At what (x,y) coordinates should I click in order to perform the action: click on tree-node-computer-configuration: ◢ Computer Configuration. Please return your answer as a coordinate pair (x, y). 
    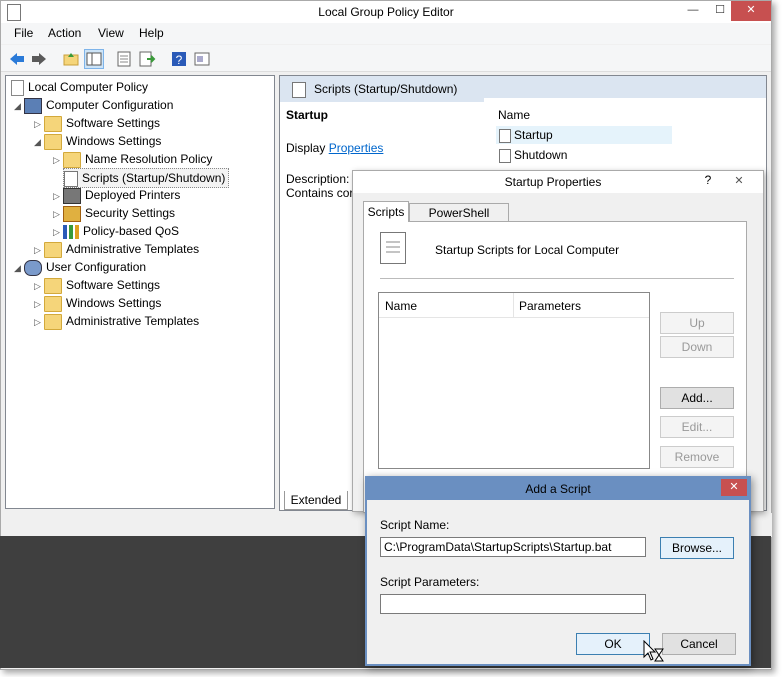
    Looking at the image, I should click on (93, 105).